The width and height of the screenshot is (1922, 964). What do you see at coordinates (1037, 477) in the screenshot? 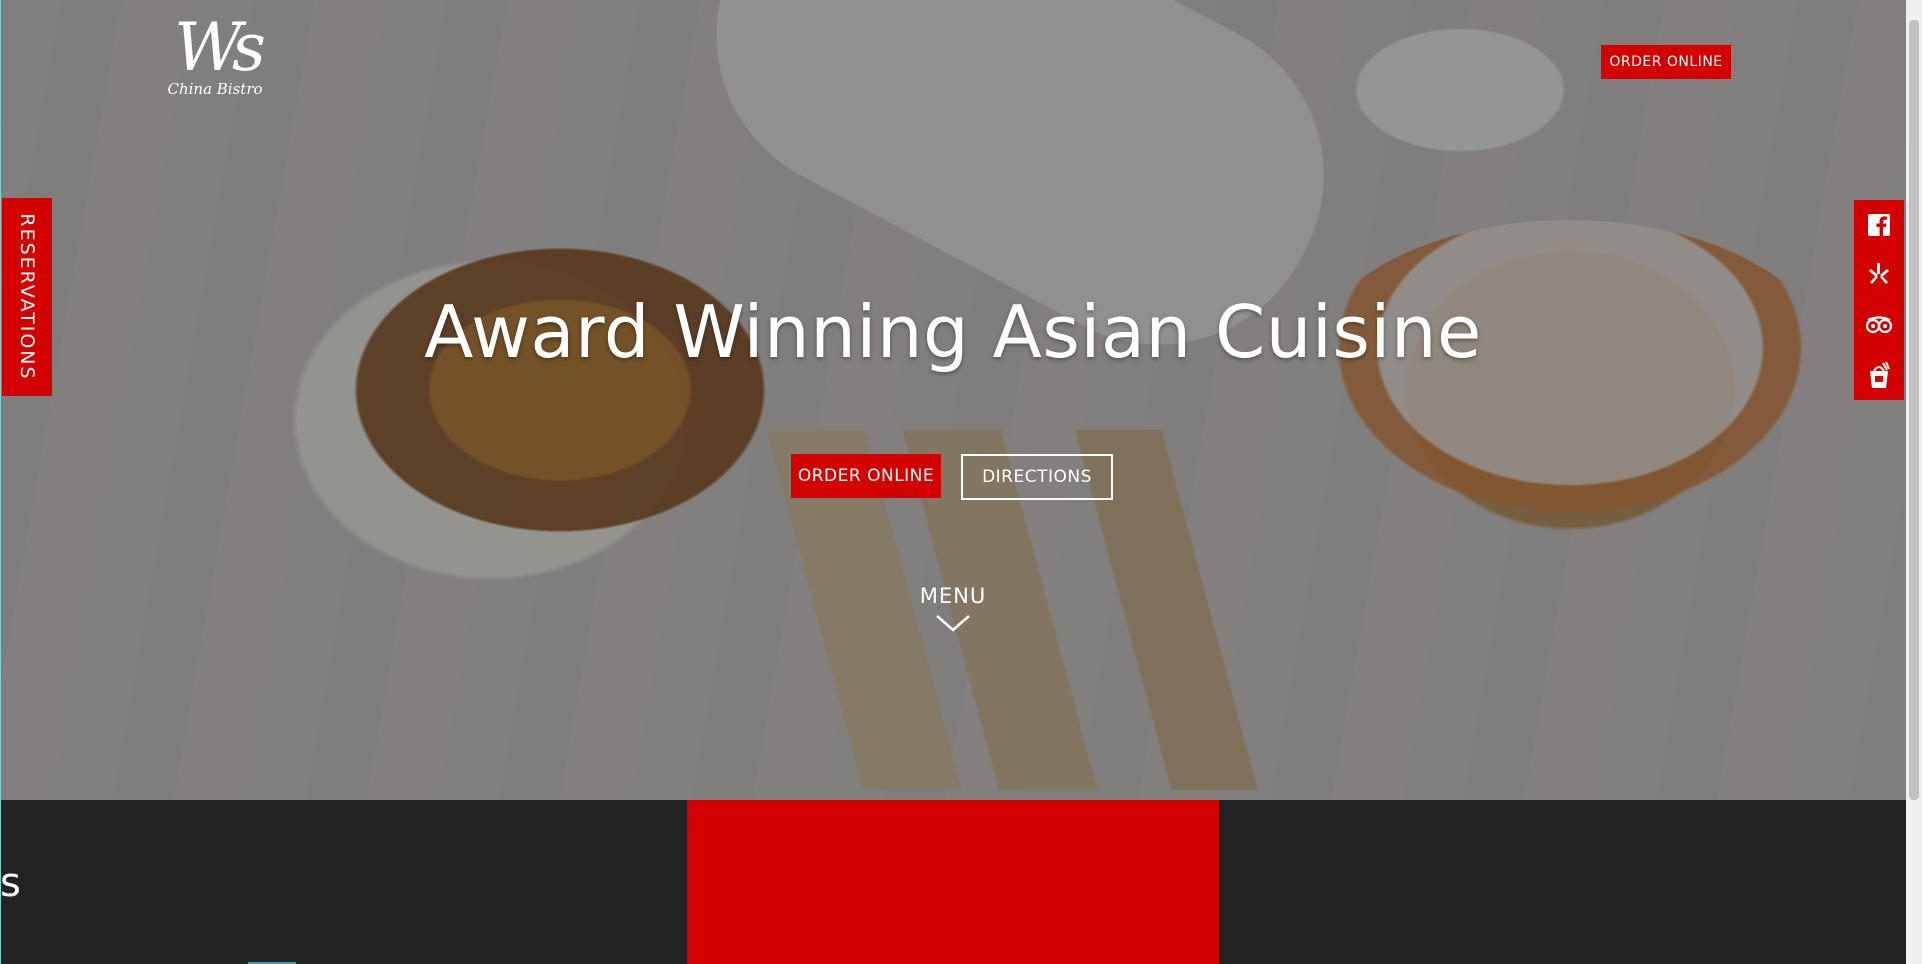
I see `hero-directions-button: DIRECTIONS` at bounding box center [1037, 477].